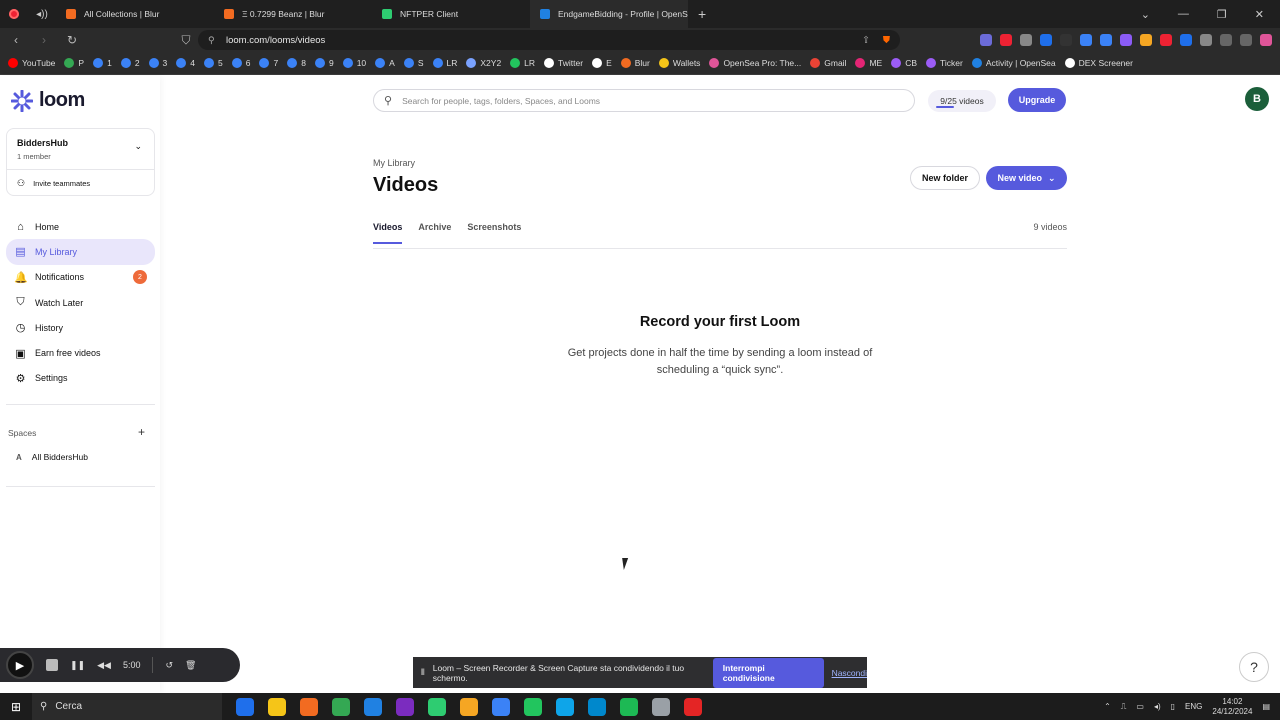 Image resolution: width=1280 pixels, height=720 pixels. What do you see at coordinates (494, 233) in the screenshot?
I see `tab-screenshots: Screenshots` at bounding box center [494, 233].